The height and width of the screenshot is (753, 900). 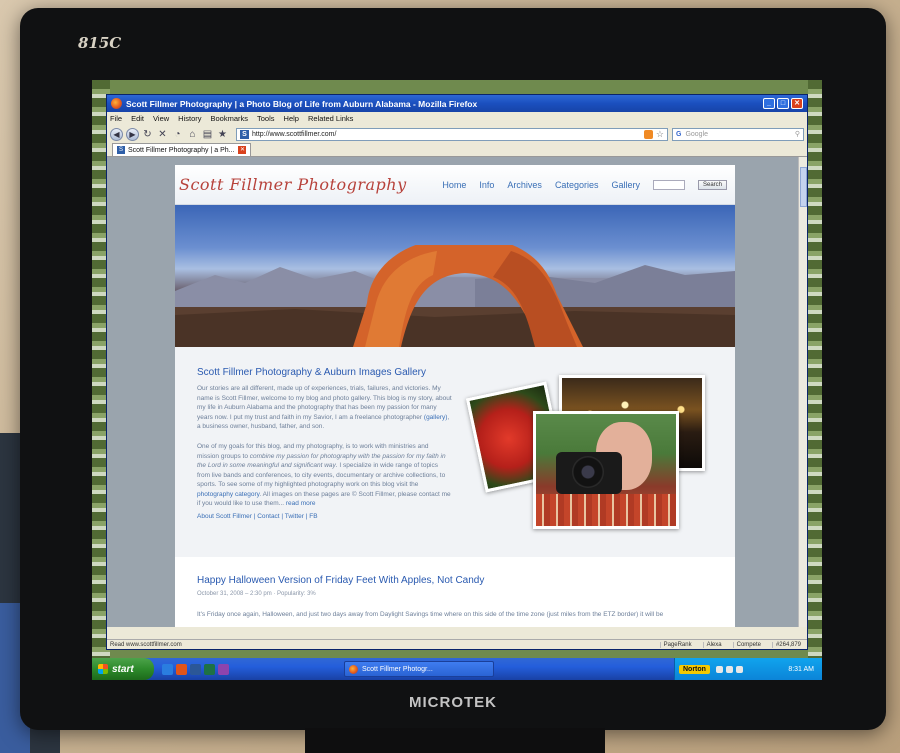 What do you see at coordinates (797, 134) in the screenshot?
I see `search-icon: ⚲` at bounding box center [797, 134].